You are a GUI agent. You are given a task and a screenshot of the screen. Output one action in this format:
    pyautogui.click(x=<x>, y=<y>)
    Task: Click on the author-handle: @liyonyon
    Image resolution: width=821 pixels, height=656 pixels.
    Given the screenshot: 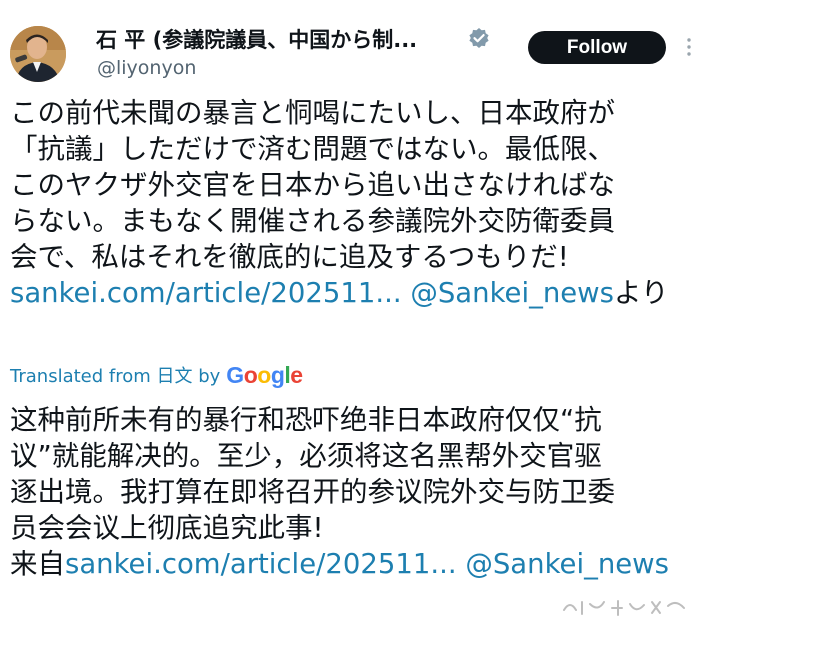 What is the action you would take?
    pyautogui.click(x=146, y=68)
    